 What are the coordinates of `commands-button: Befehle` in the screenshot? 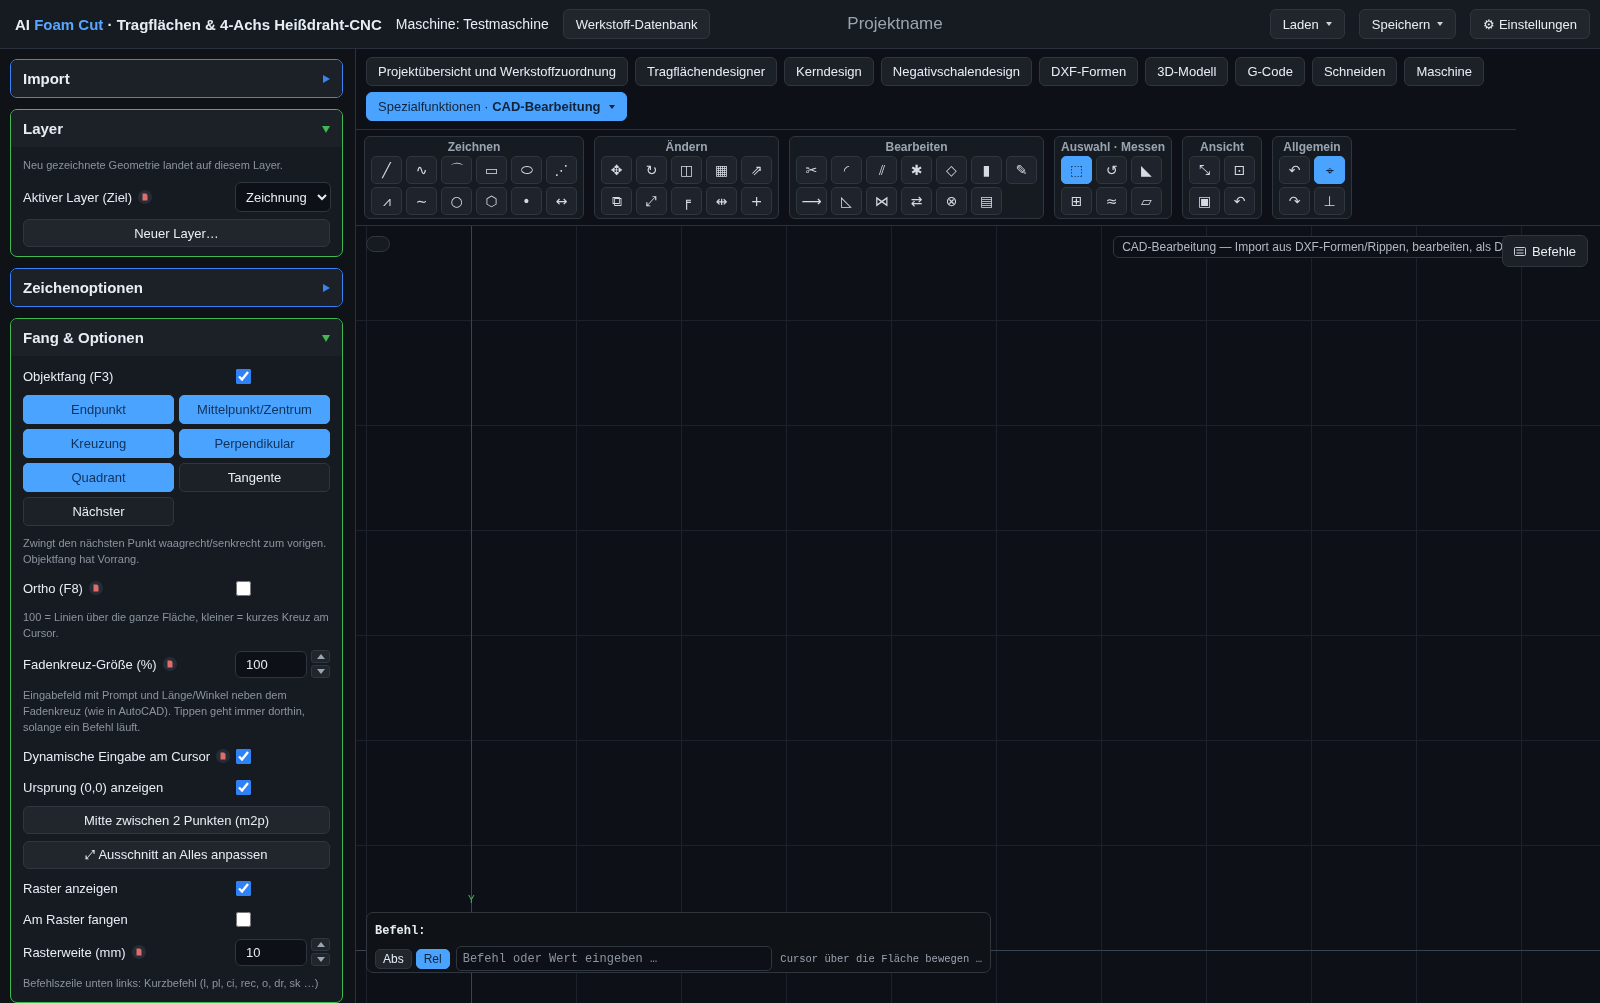 It's located at (1544, 251).